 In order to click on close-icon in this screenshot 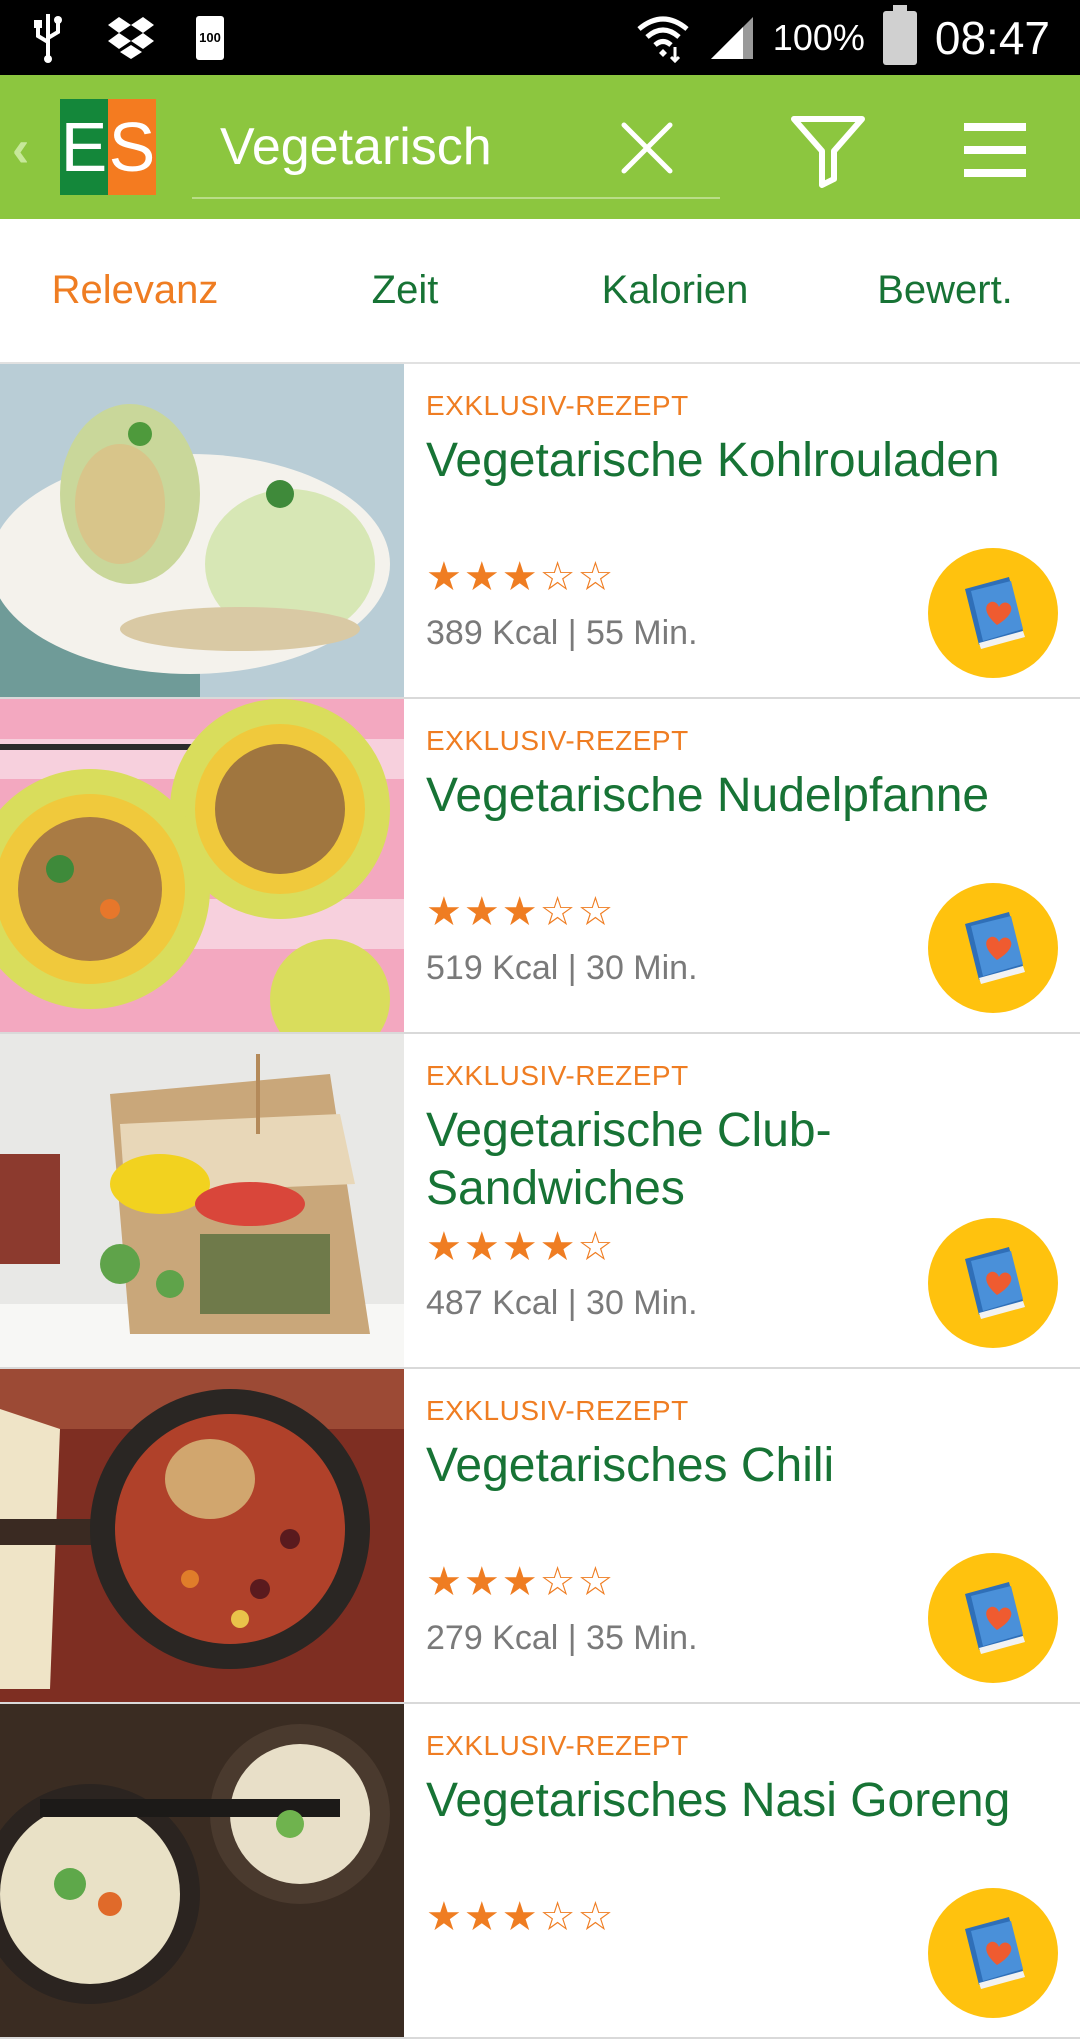, I will do `click(647, 148)`.